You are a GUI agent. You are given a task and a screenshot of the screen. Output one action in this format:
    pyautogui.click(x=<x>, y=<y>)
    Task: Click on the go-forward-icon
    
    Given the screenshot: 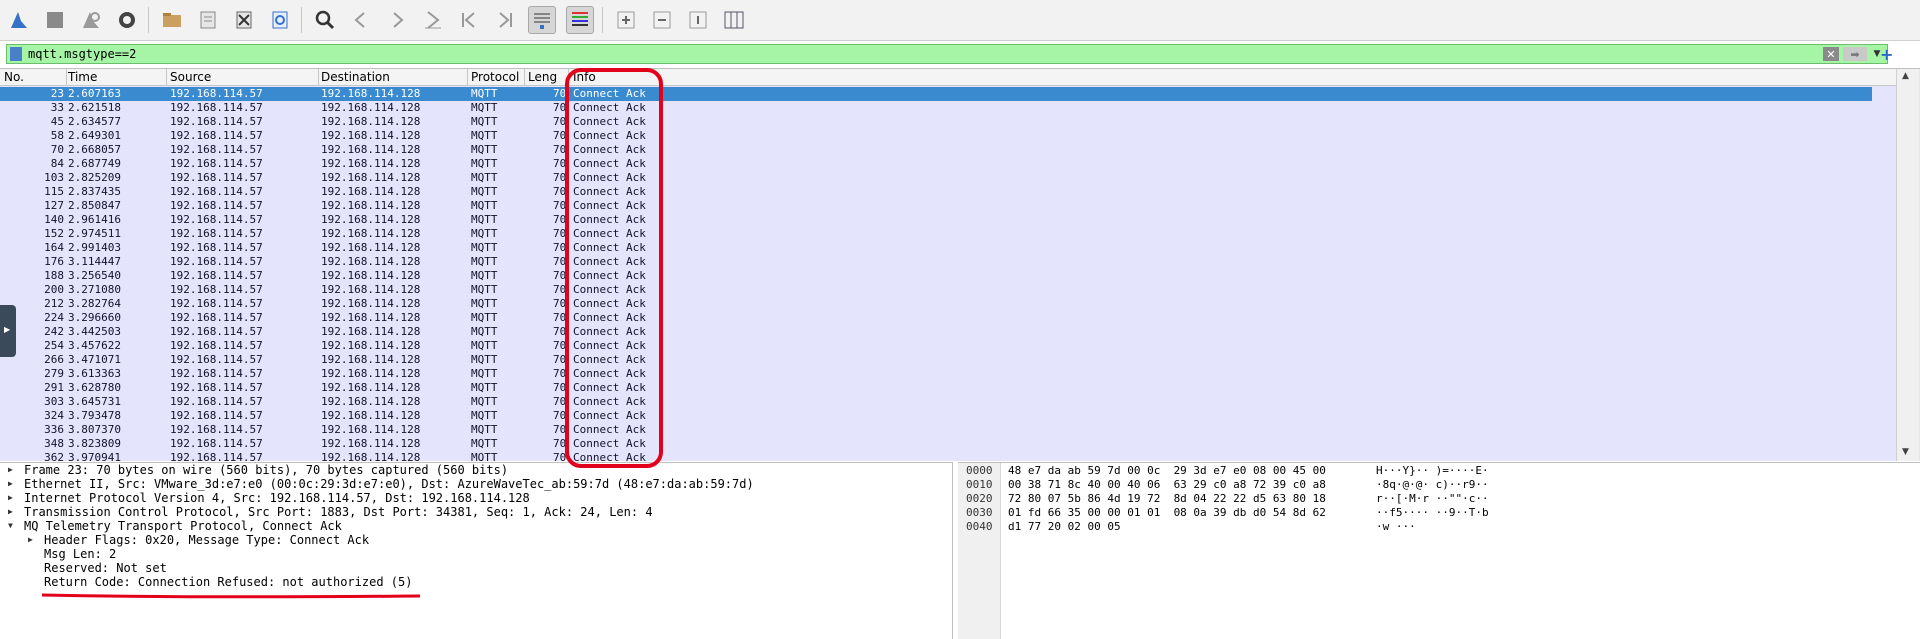 What is the action you would take?
    pyautogui.click(x=397, y=20)
    